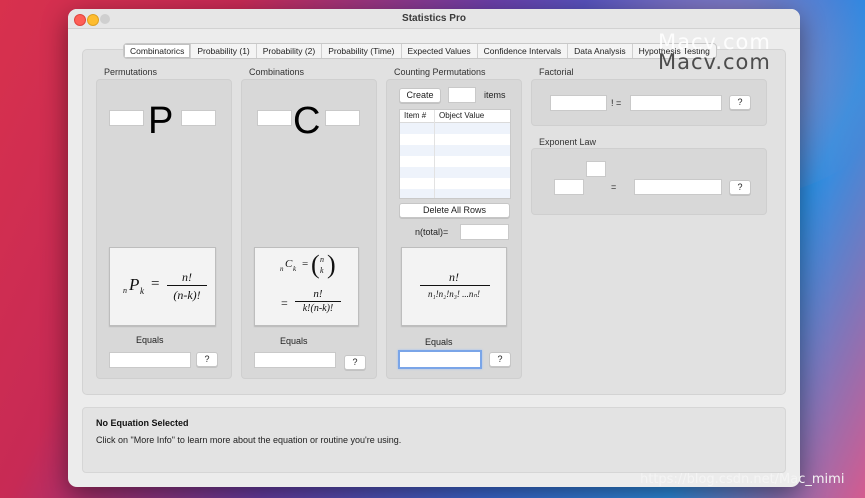  Describe the element at coordinates (158, 51) in the screenshot. I see `tab-combinatorics: Combinatorics` at that location.